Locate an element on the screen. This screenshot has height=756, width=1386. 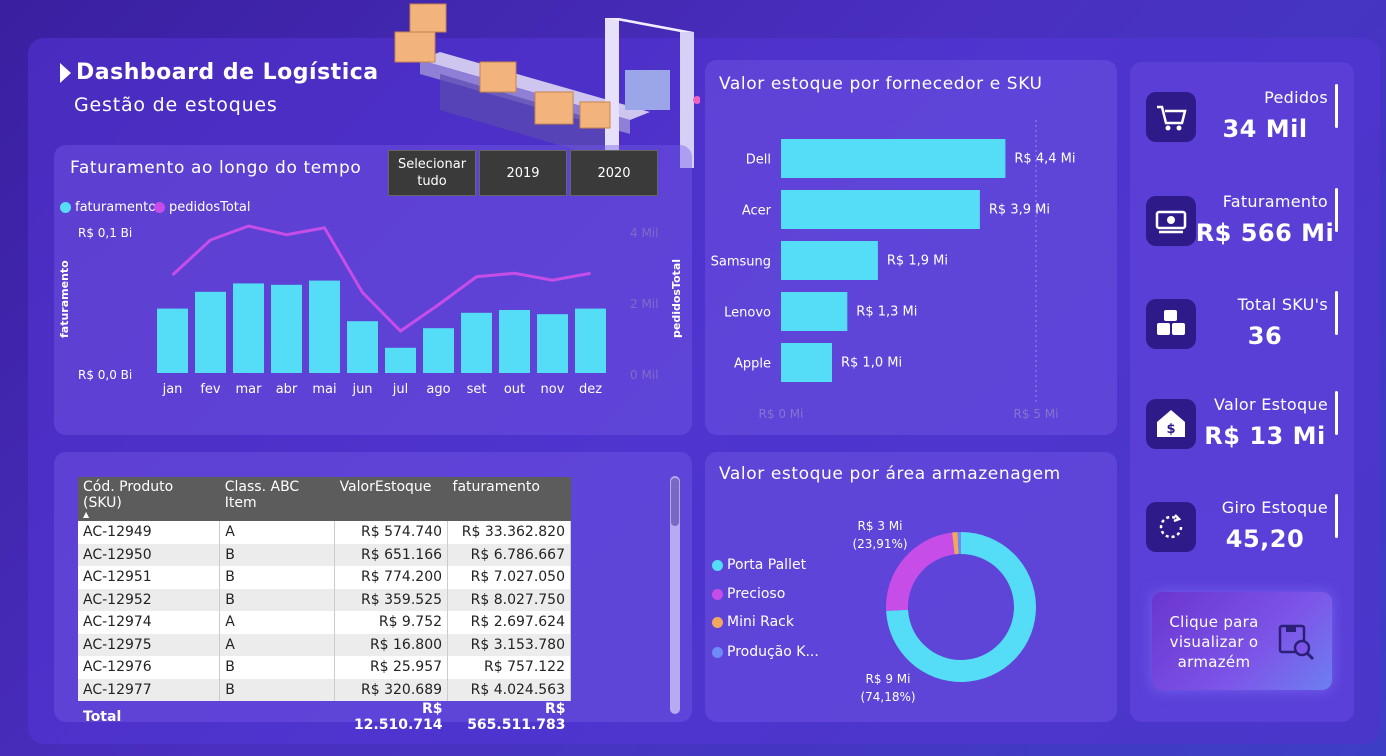
table-row: AC-12975 A R$ 16.800 R$ 3.153.780 is located at coordinates (324, 644).